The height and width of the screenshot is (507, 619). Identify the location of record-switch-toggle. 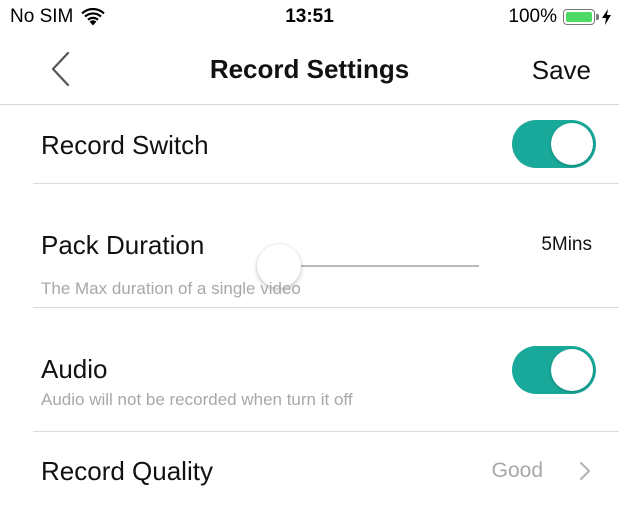
(554, 144).